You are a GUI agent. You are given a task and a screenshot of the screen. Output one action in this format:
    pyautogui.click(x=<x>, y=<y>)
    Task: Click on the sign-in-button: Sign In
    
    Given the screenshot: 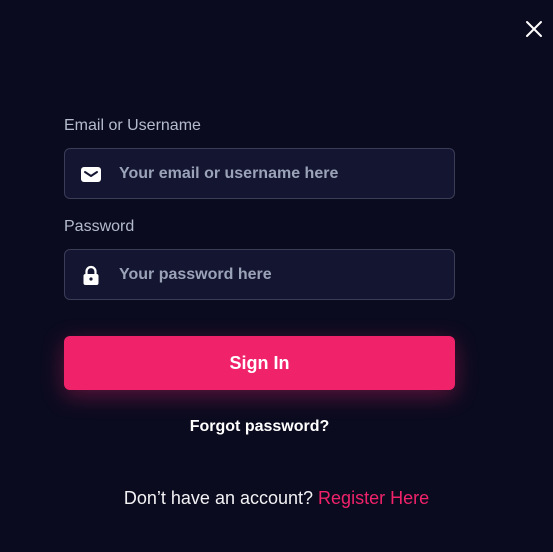 What is the action you would take?
    pyautogui.click(x=259, y=363)
    